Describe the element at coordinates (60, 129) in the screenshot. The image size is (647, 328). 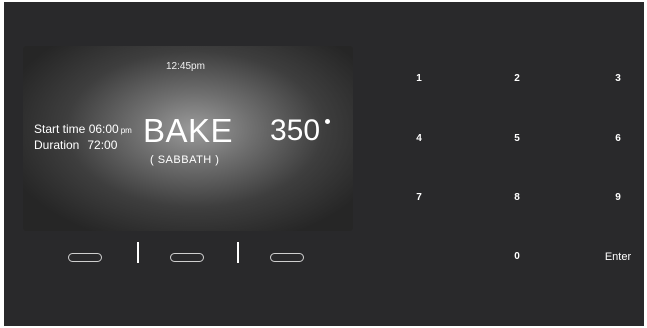
I see `start-time-label: Start time` at that location.